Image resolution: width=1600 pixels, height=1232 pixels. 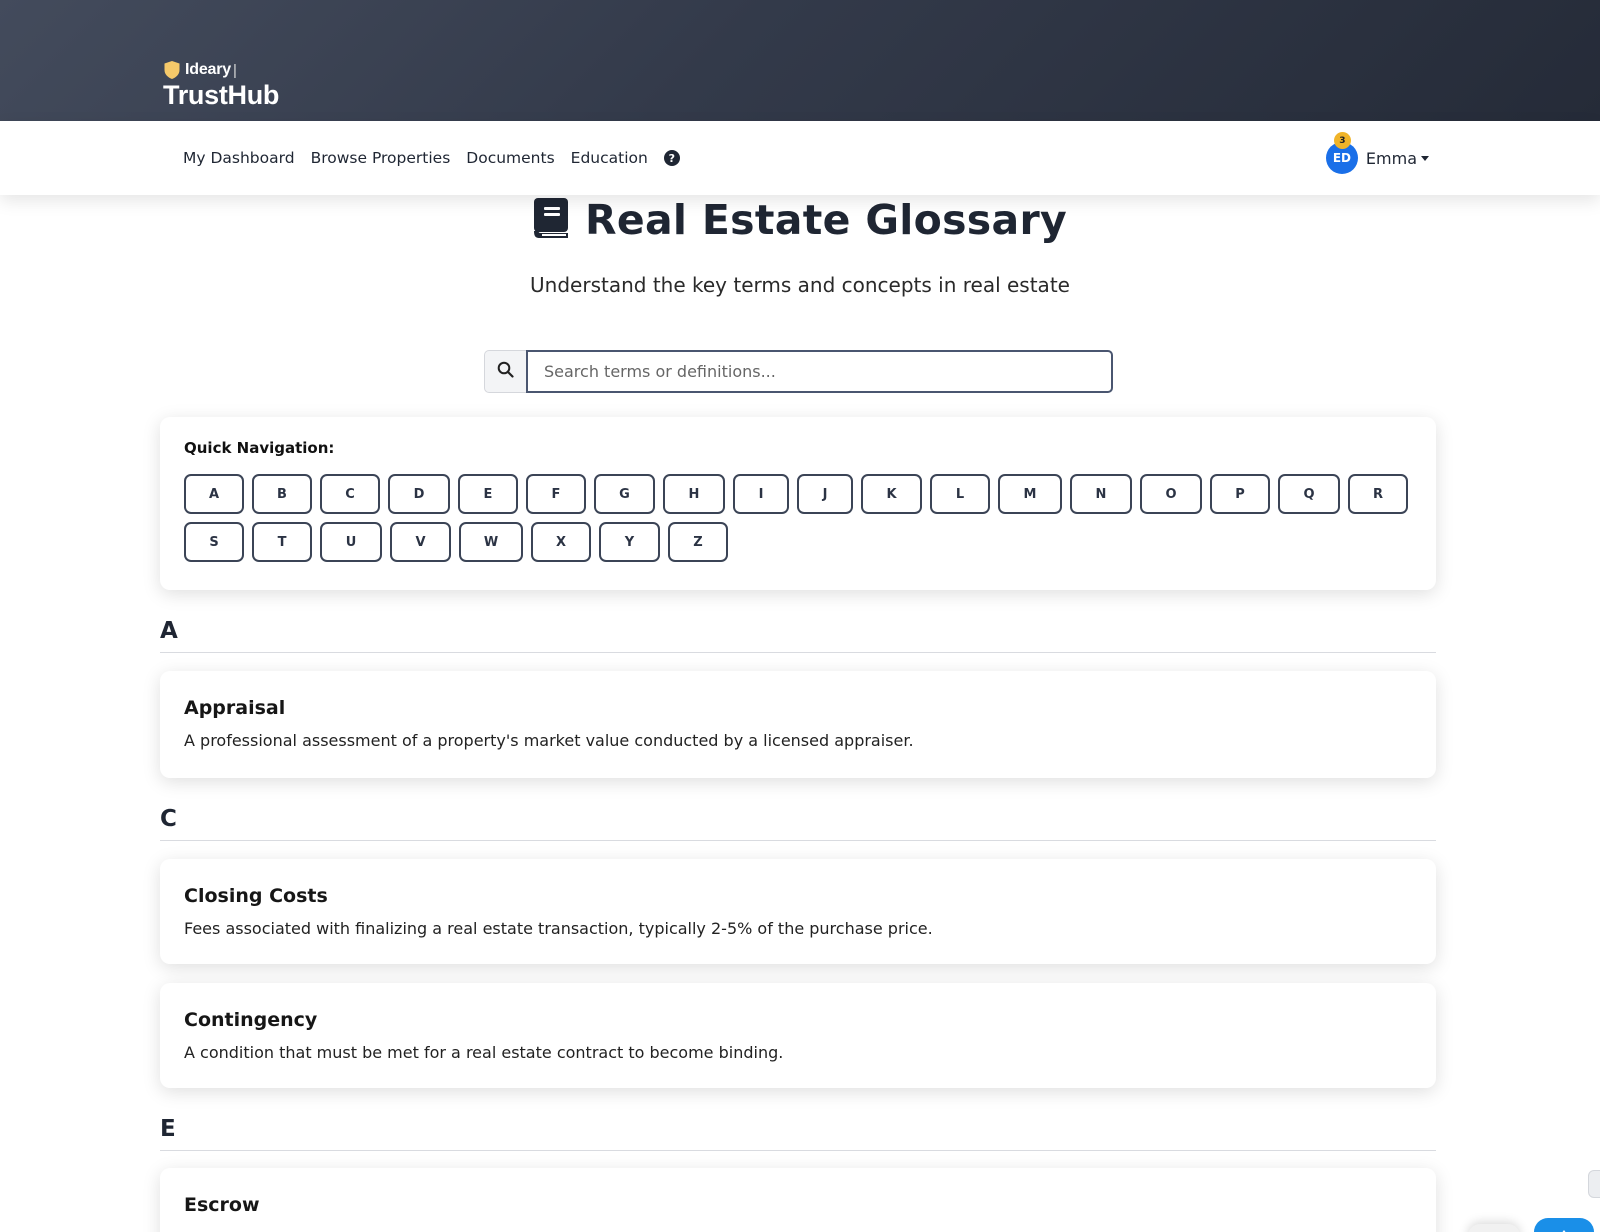 I want to click on letter-button-r: R, so click(x=1378, y=494).